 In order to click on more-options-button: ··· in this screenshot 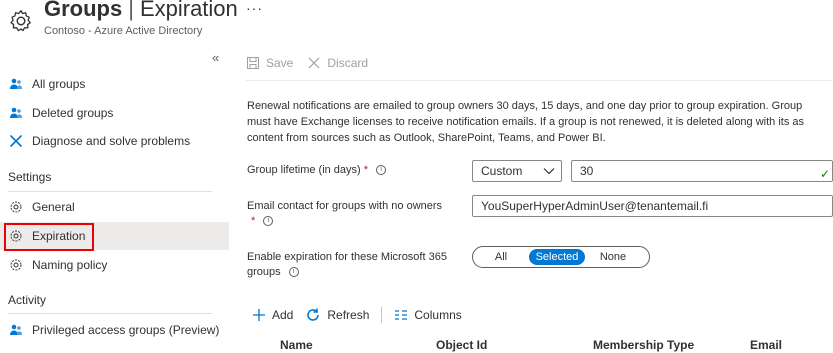, I will do `click(254, 8)`.